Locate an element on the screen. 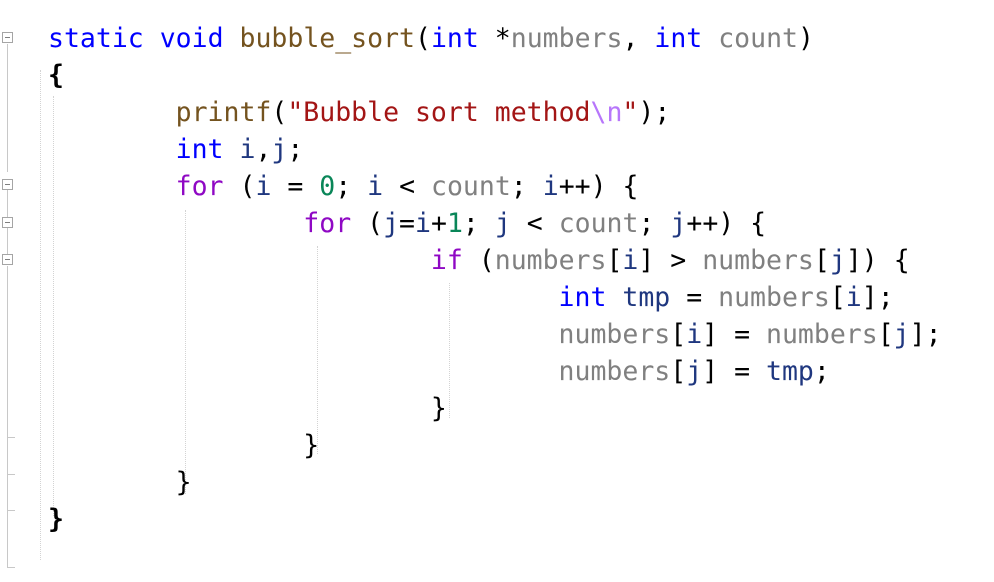 This screenshot has height=582, width=994. code-token: ] > is located at coordinates (670, 260).